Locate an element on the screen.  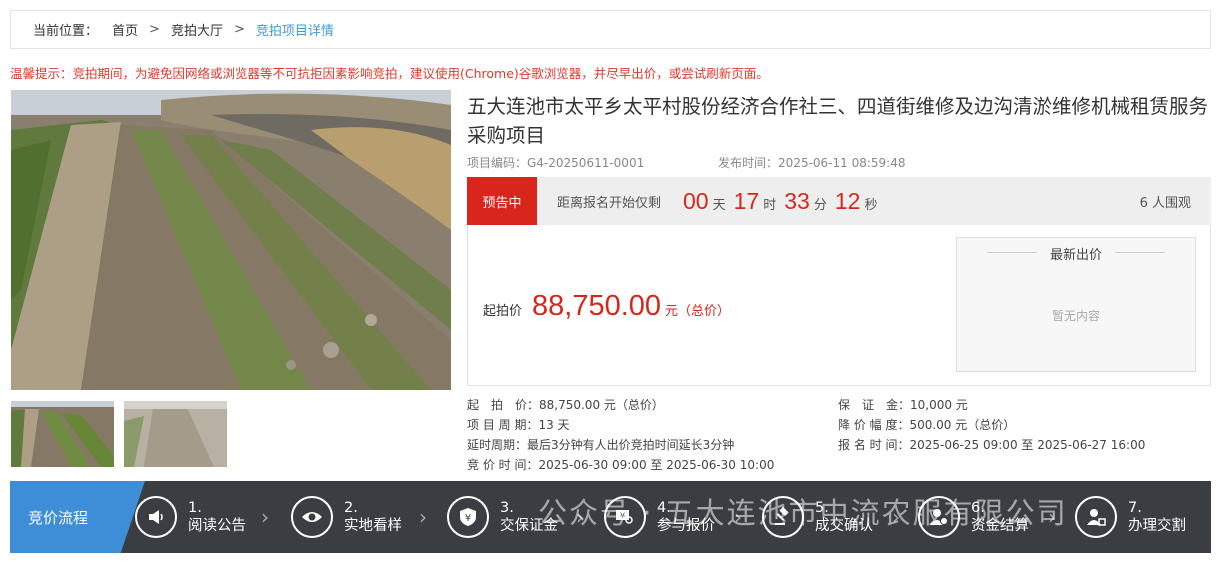
detail-delay: 延时周期：最后3分钟有人出价竞拍时间延长3分钟 is located at coordinates (601, 445).